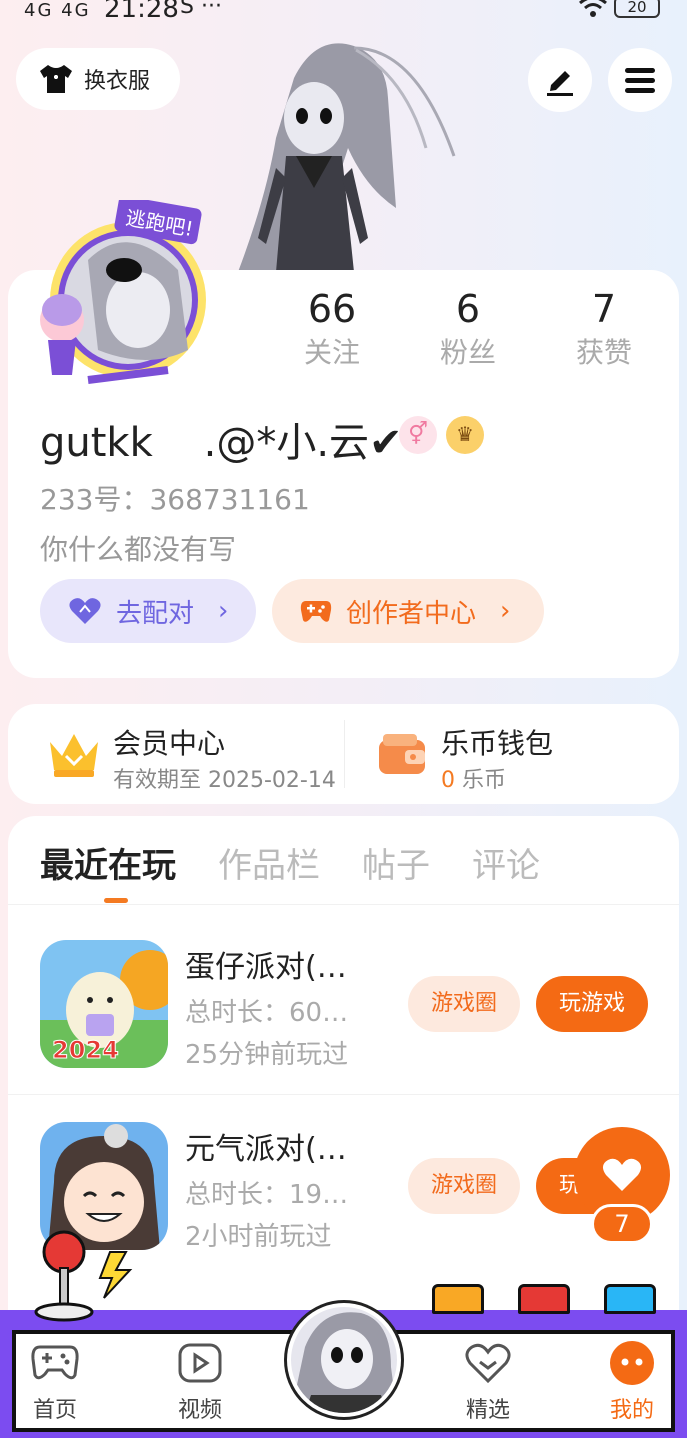  What do you see at coordinates (258, 1237) in the screenshot?
I see `game-last-played: 2小时前玩过` at bounding box center [258, 1237].